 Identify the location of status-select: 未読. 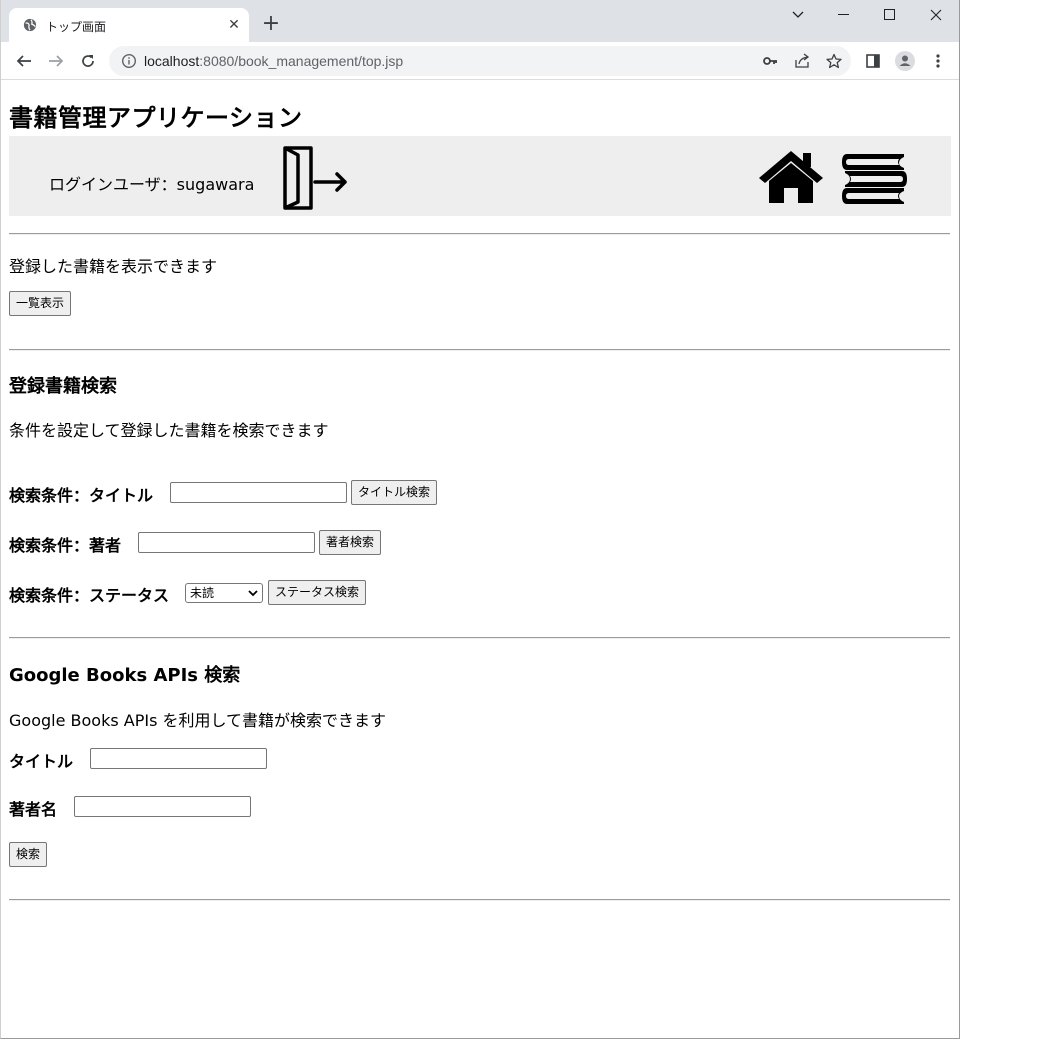
(224, 593).